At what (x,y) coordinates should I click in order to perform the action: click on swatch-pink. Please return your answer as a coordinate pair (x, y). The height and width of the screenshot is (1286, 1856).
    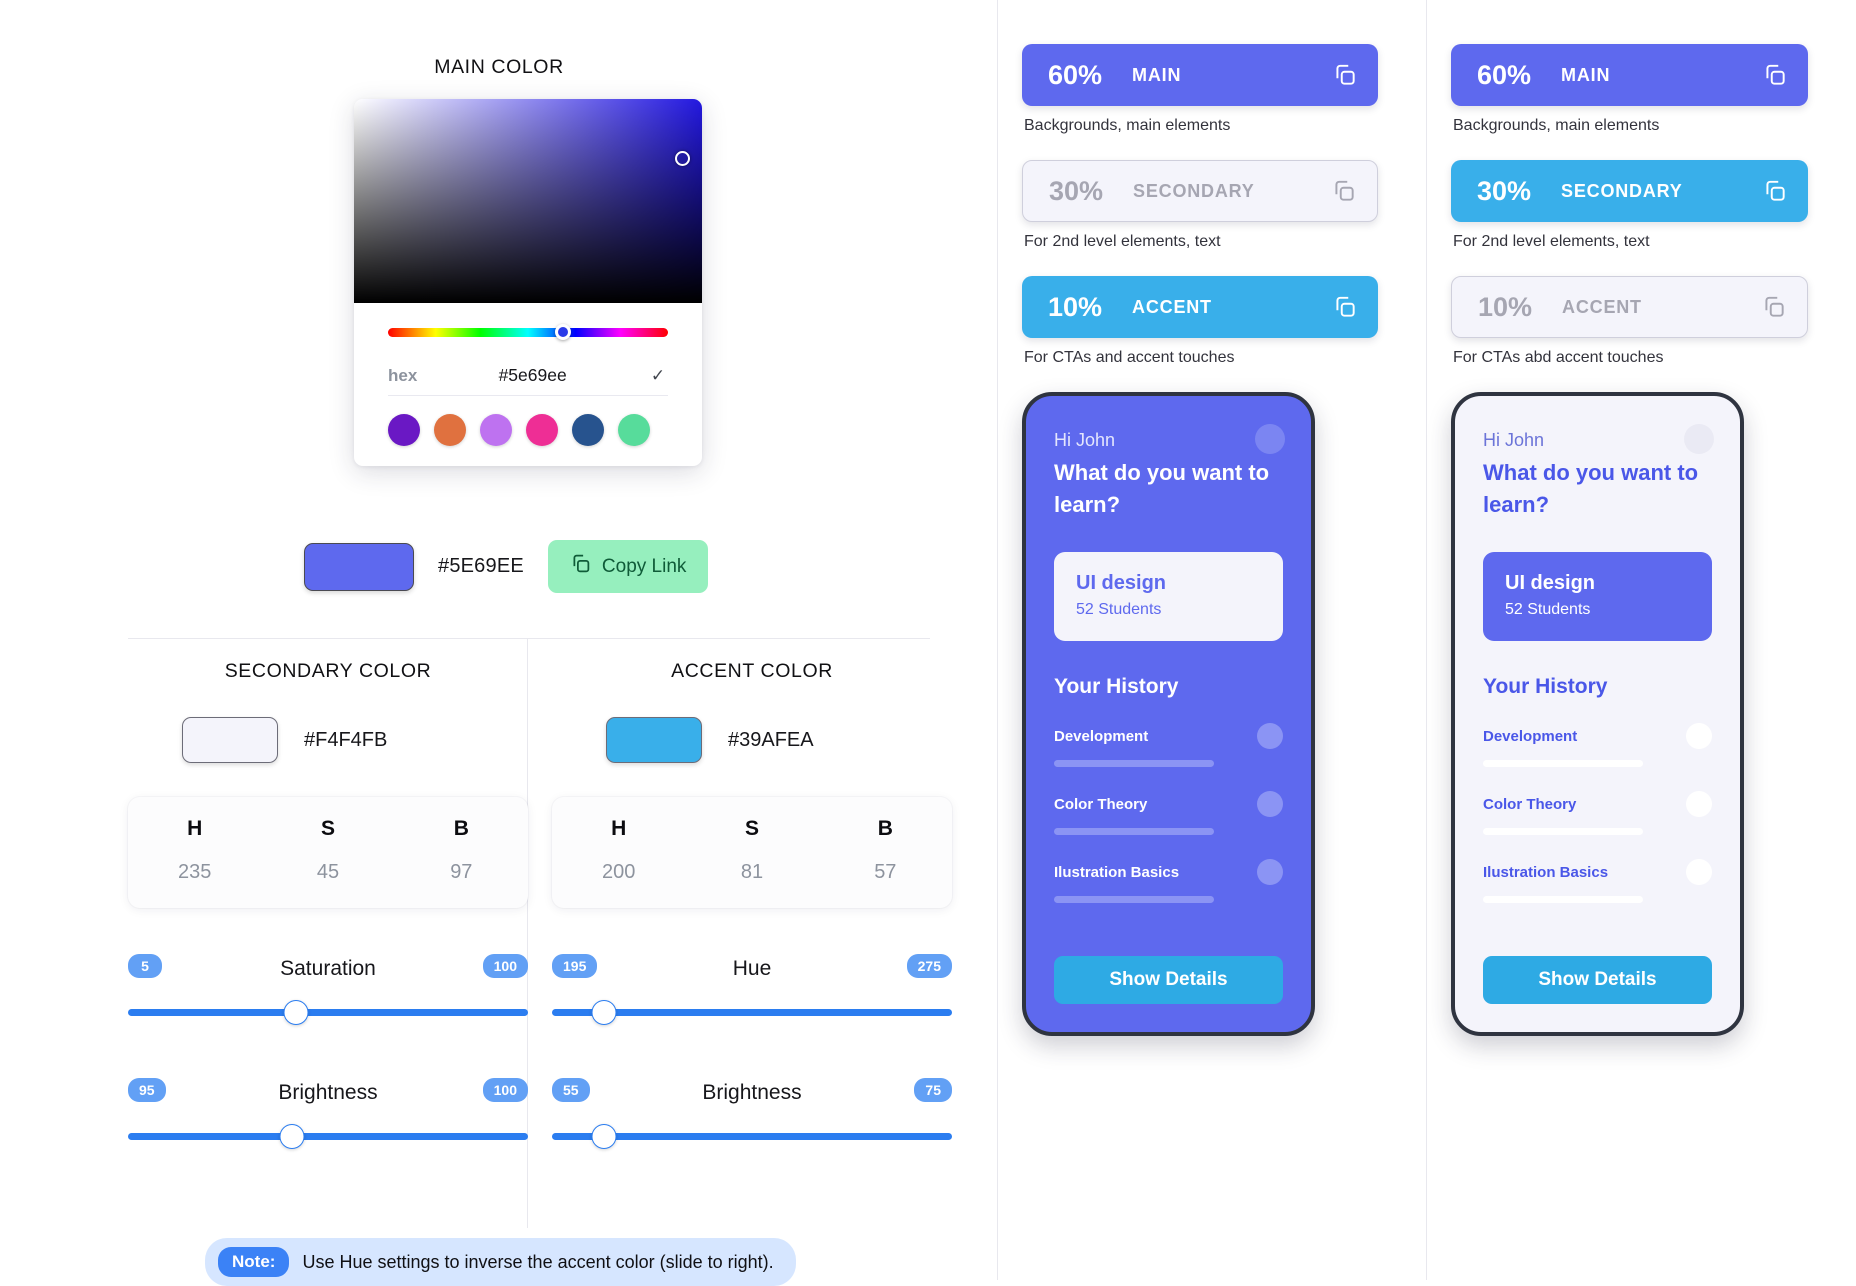
    Looking at the image, I should click on (542, 430).